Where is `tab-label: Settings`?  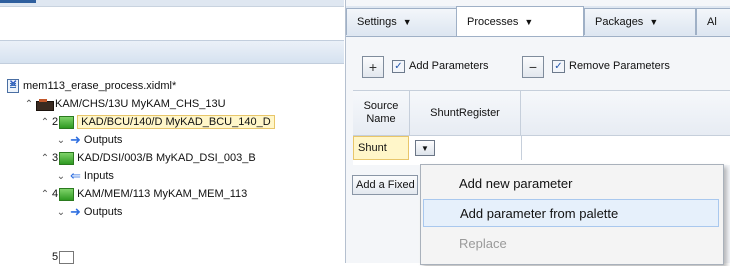 tab-label: Settings is located at coordinates (377, 22).